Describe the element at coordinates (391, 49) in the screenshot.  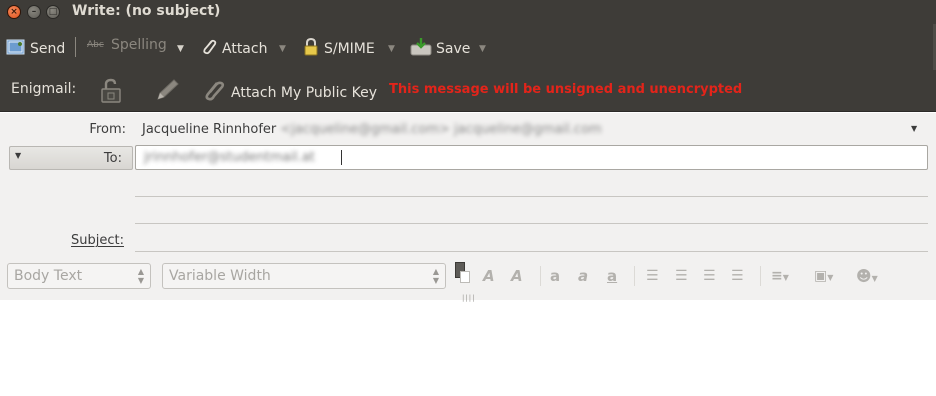
I see `smime-dropdown-arrow: ▼` at that location.